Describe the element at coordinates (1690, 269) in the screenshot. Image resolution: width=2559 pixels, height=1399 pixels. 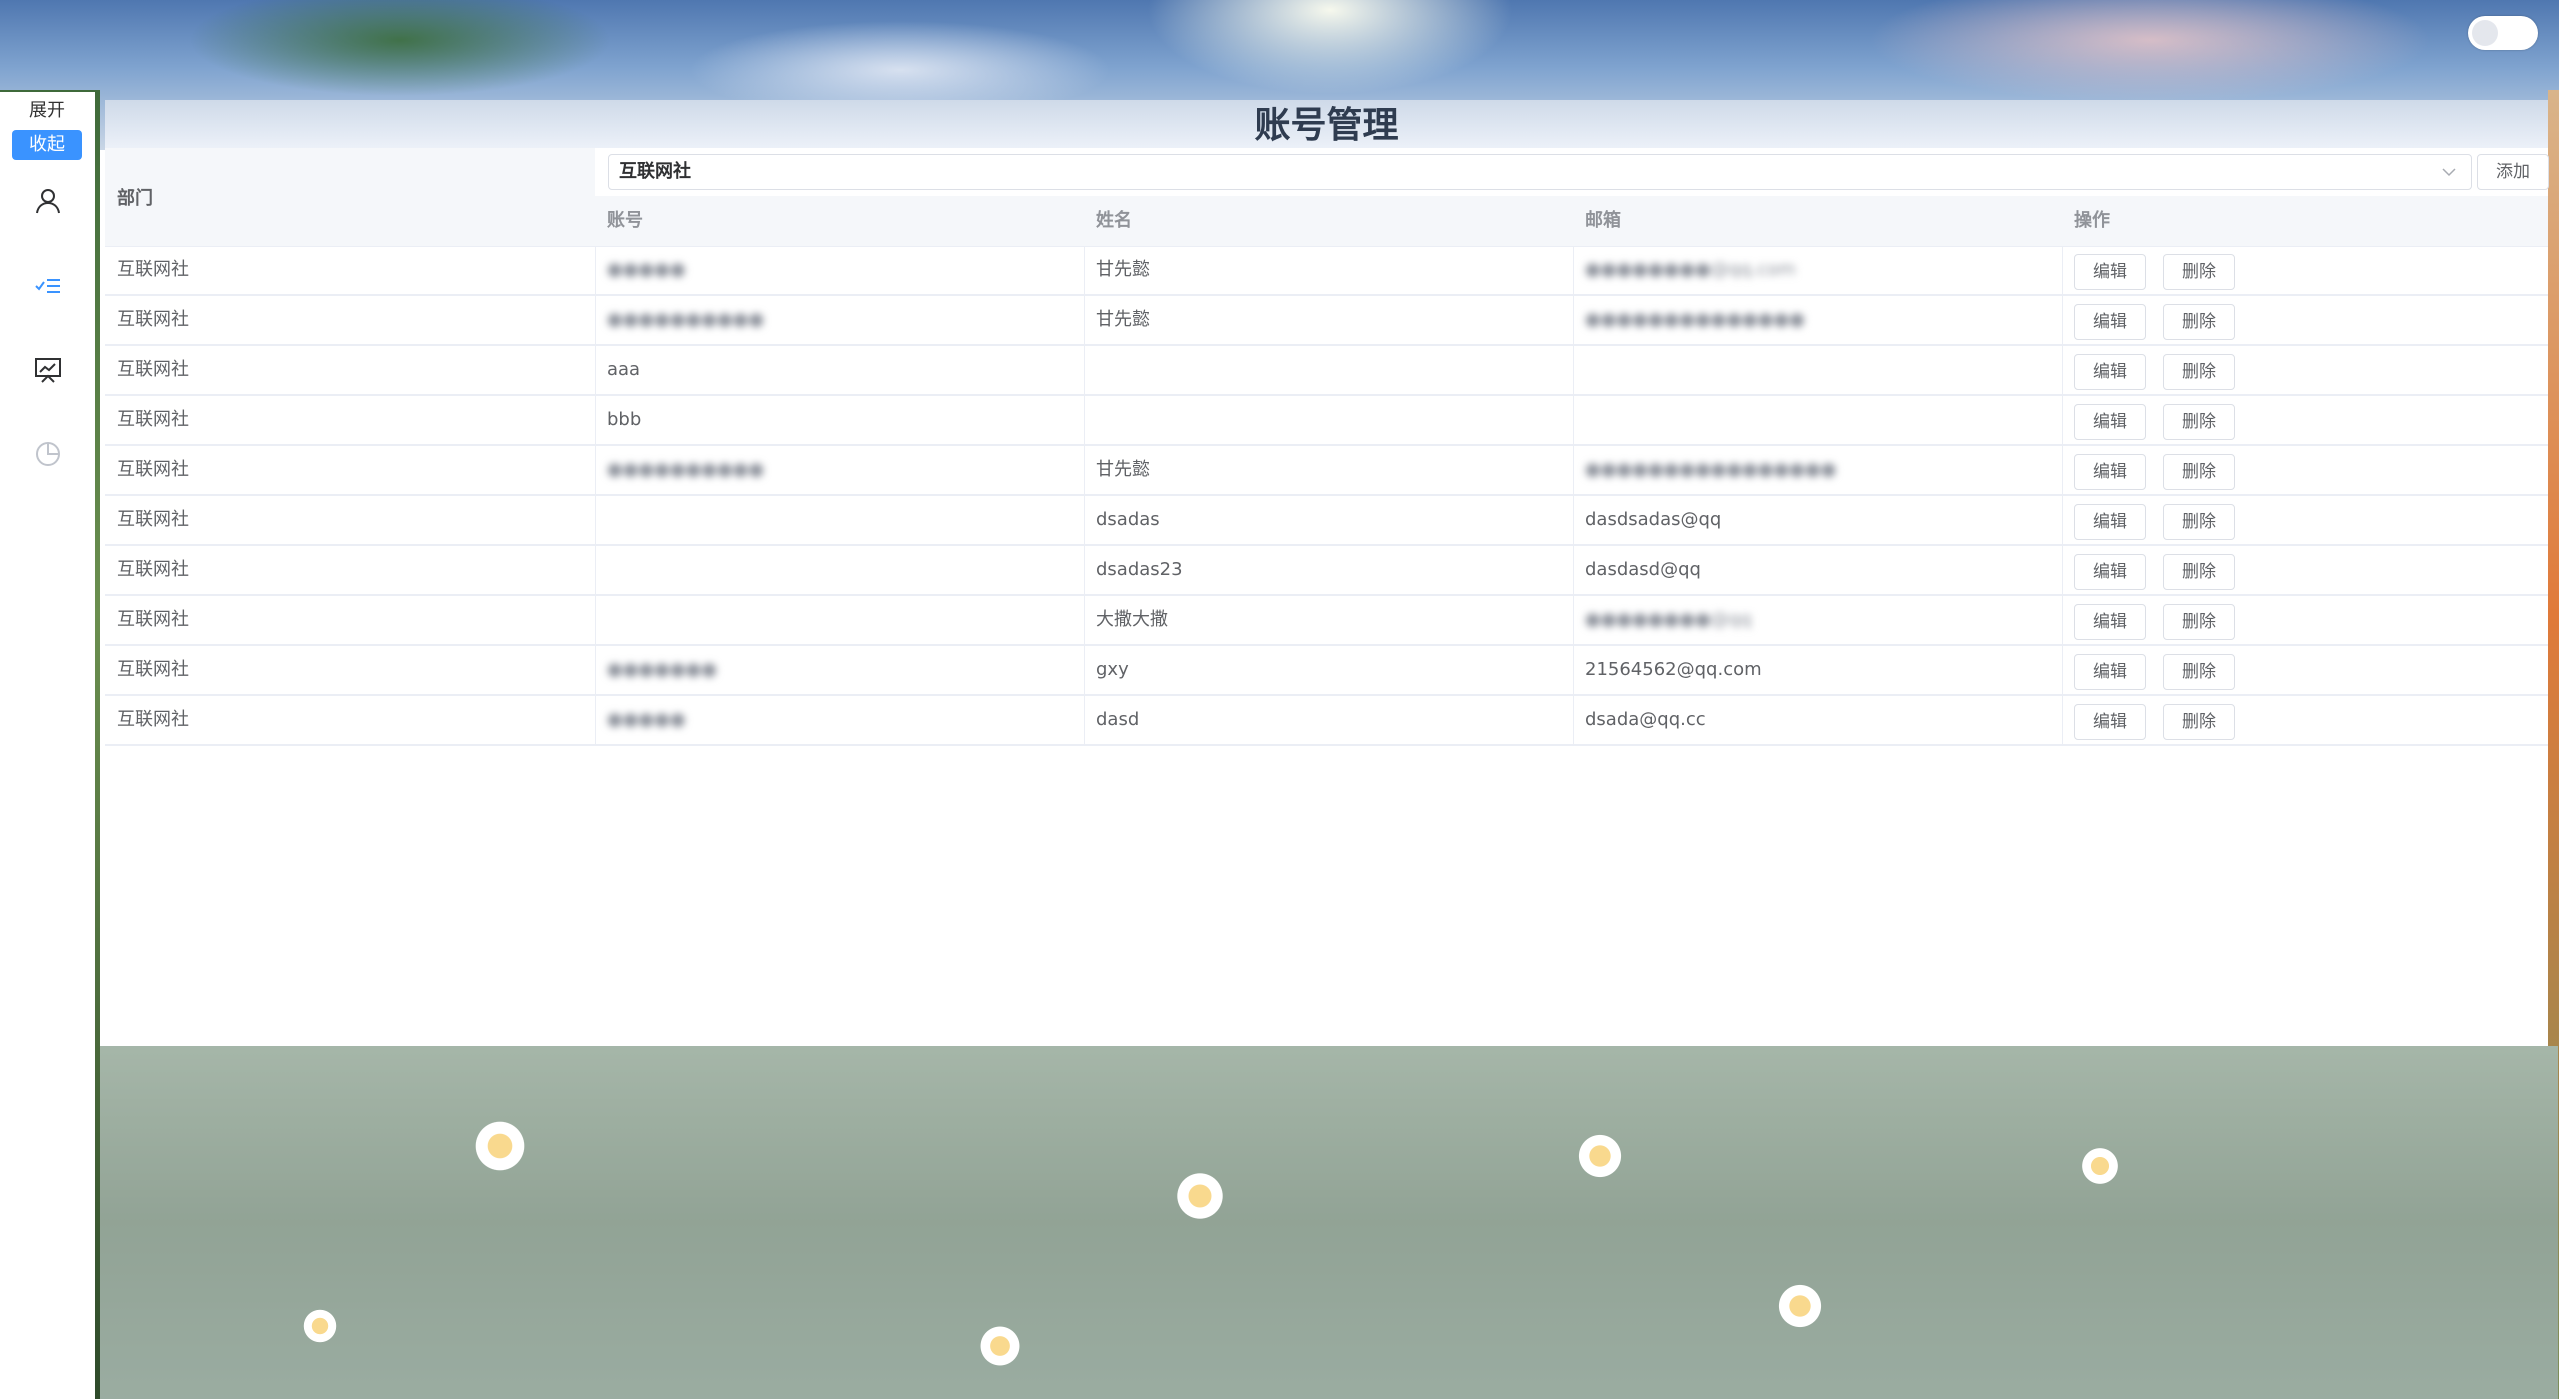
I see `email-cell: ●●●●●●●●@qq.com` at that location.